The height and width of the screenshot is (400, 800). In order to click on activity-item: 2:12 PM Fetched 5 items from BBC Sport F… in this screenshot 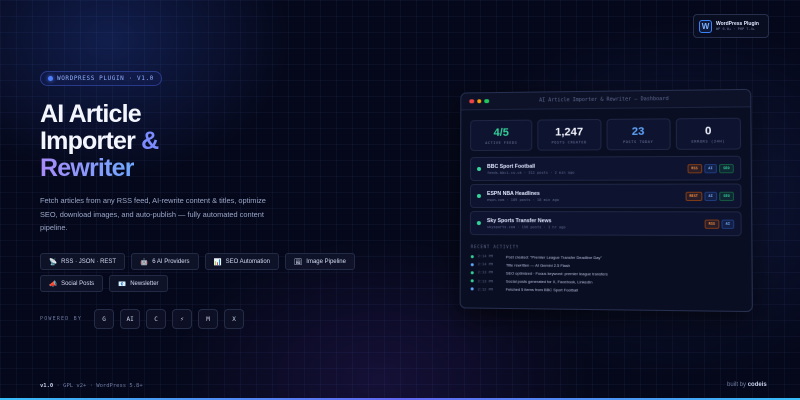, I will do `click(606, 290)`.